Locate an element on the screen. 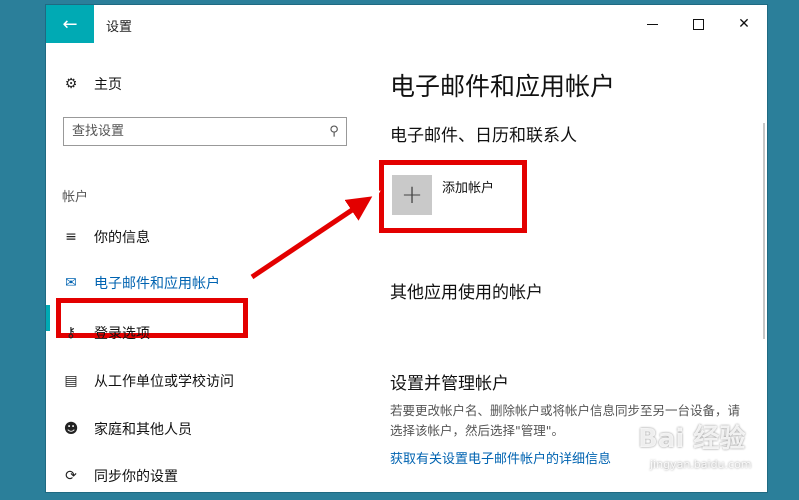 Image resolution: width=799 pixels, height=500 pixels. watermark-url: jingyan.baidu.com is located at coordinates (701, 464).